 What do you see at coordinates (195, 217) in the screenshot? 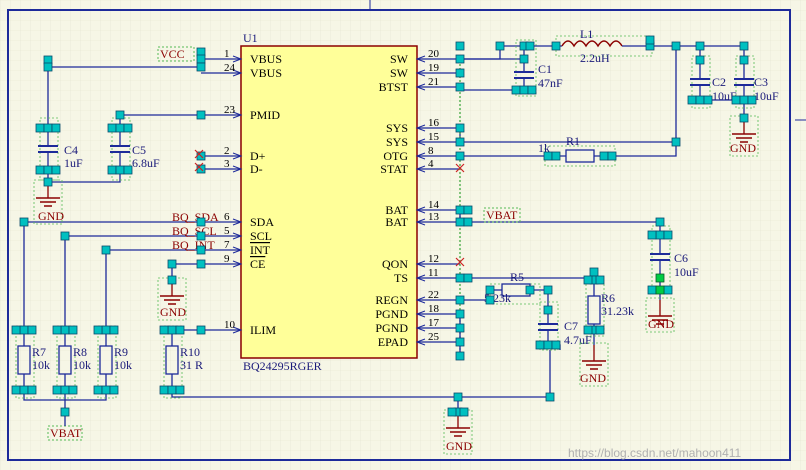
I see `net-label-bq-sda: BQ_SDA` at bounding box center [195, 217].